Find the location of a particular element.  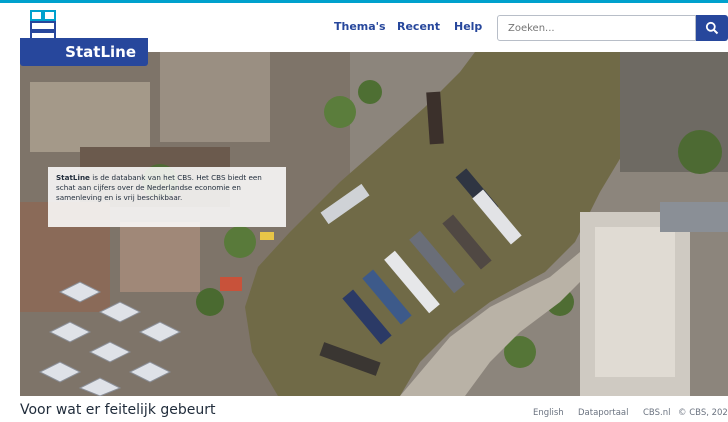

search-icon is located at coordinates (712, 28).